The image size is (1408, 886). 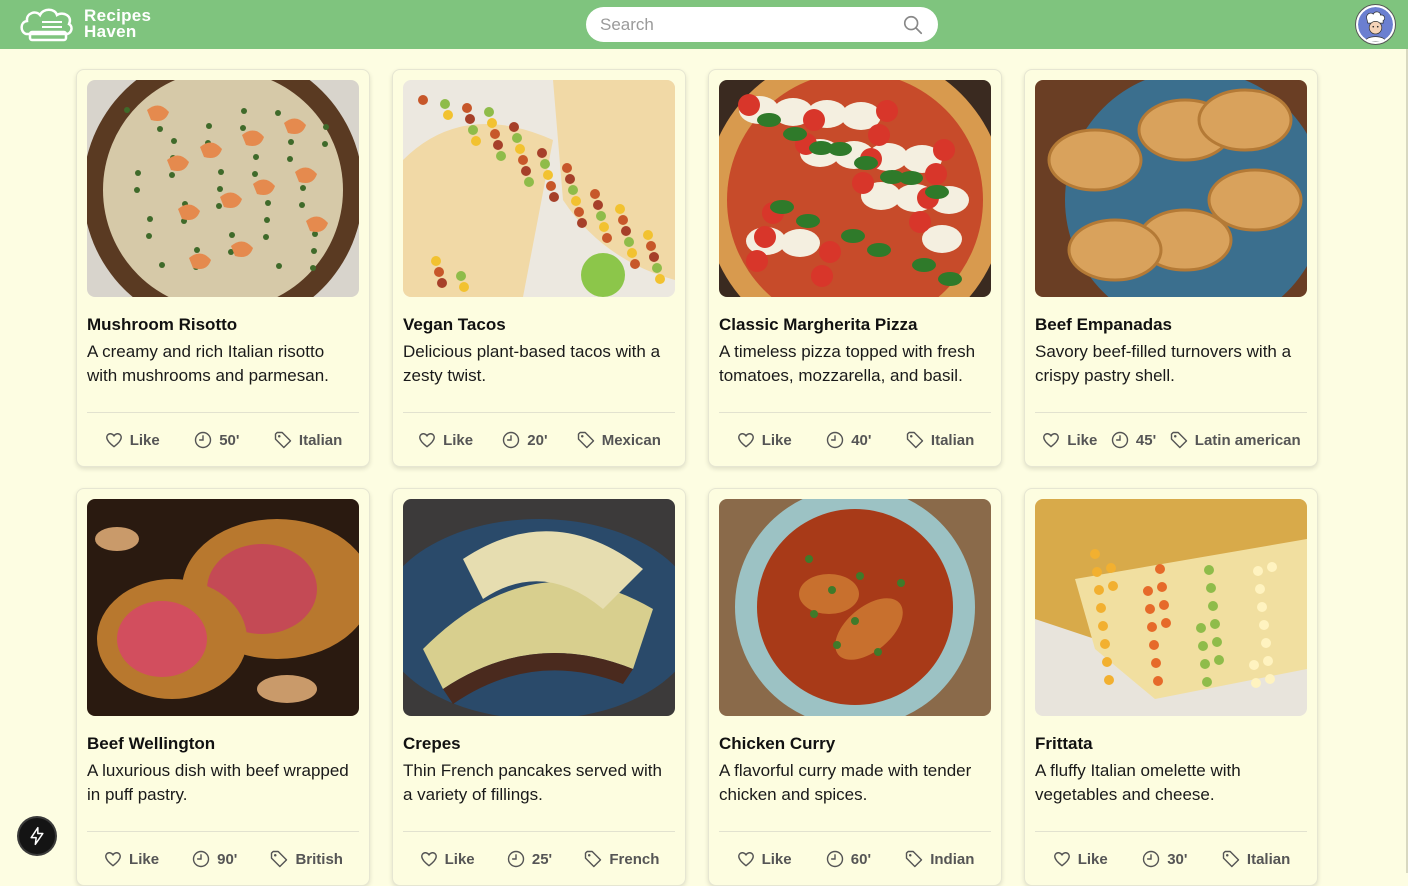 What do you see at coordinates (214, 859) in the screenshot?
I see `cook-time: 90'` at bounding box center [214, 859].